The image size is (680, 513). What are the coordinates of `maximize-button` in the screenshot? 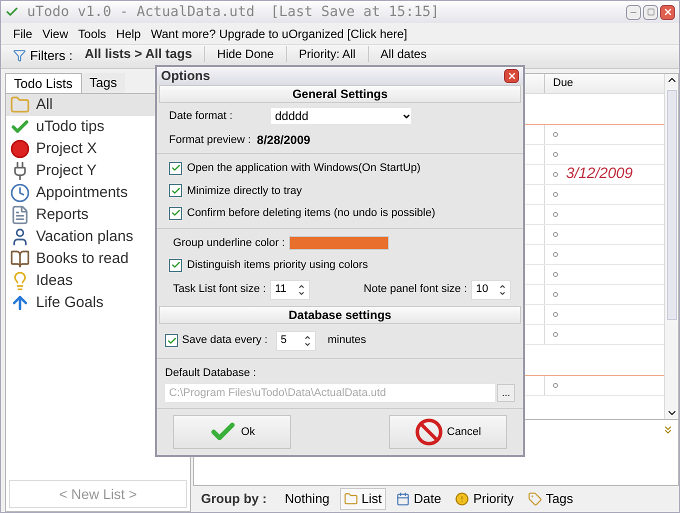 It's located at (650, 12).